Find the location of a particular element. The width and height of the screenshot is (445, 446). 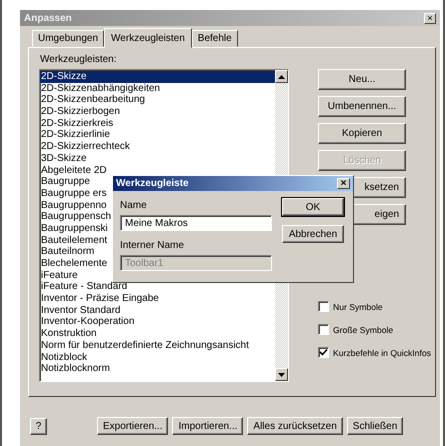

field-label: Interner Name is located at coordinates (152, 245).